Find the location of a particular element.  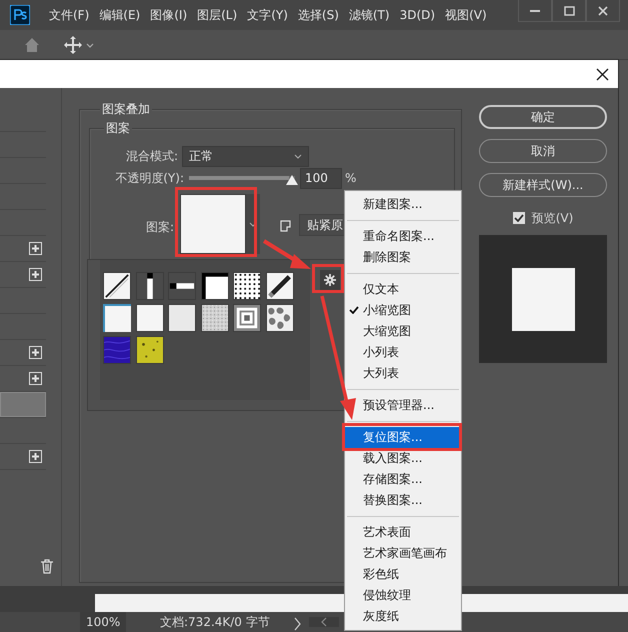

percent-label: % is located at coordinates (350, 178).